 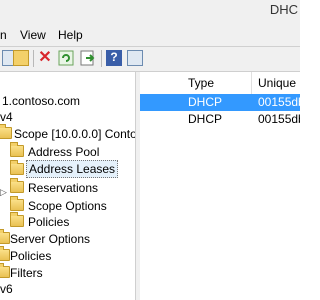 I want to click on scope-folder-icon, so click(x=6, y=131).